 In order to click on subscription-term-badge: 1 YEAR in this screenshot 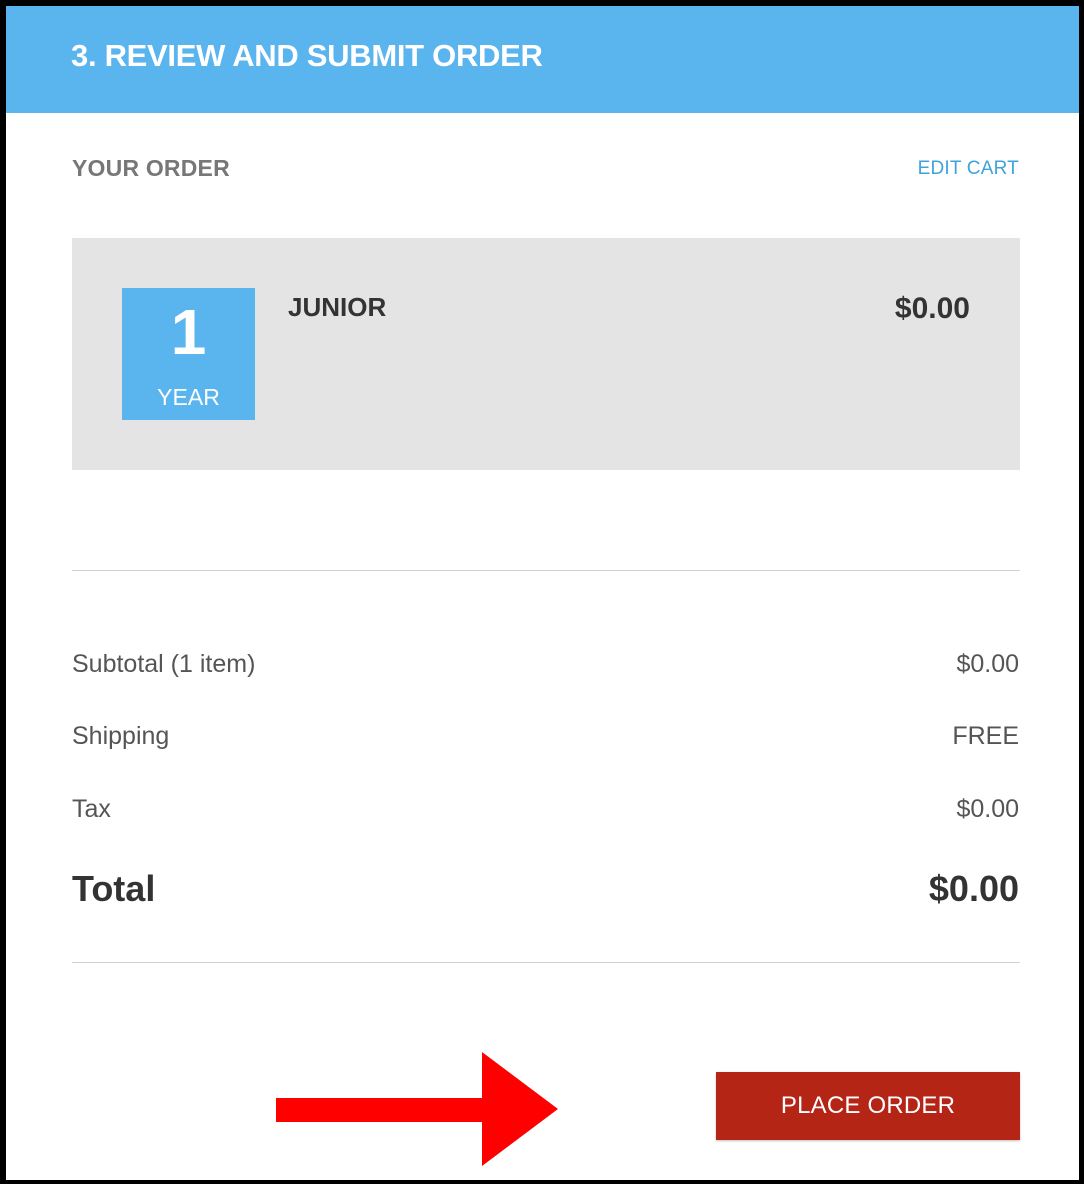, I will do `click(188, 354)`.